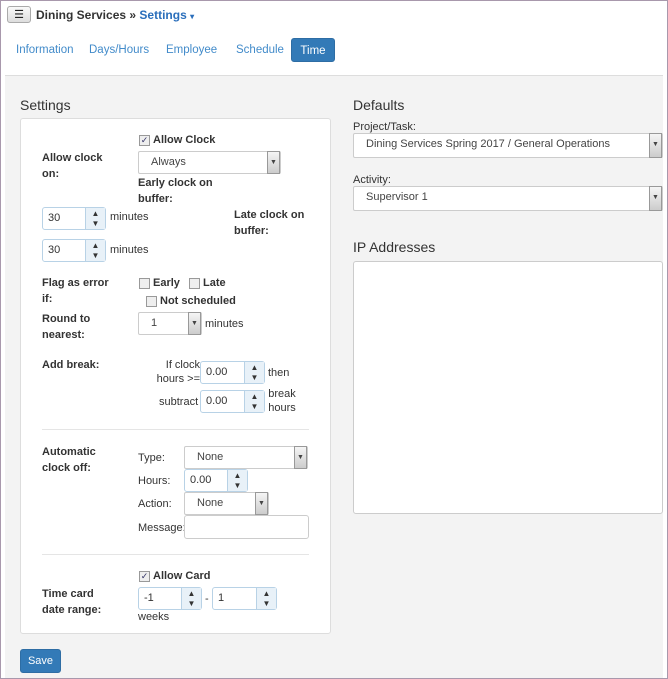  Describe the element at coordinates (74, 218) in the screenshot. I see `early-buffer-input: 30 ▲ ▼` at that location.